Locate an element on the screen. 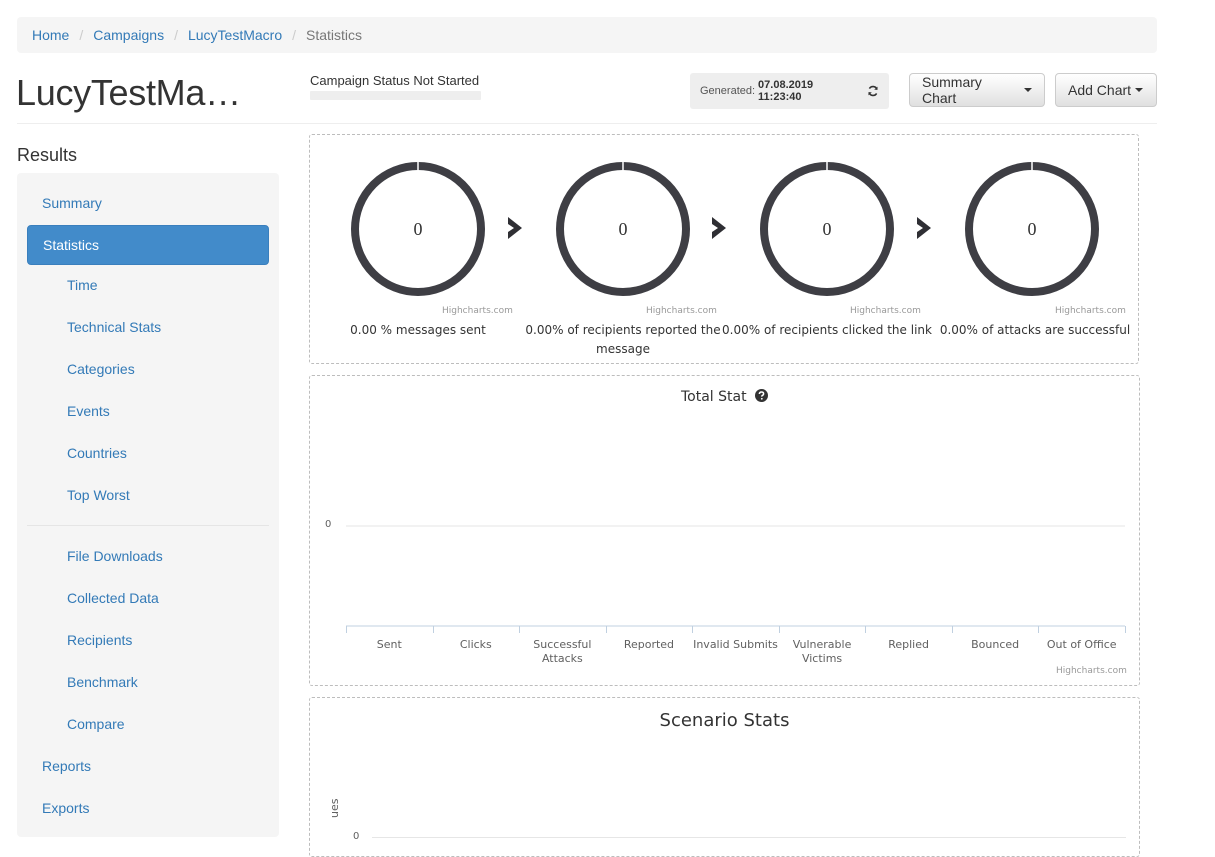  sidebar-item-technical-stats: Technical Stats is located at coordinates (148, 327).